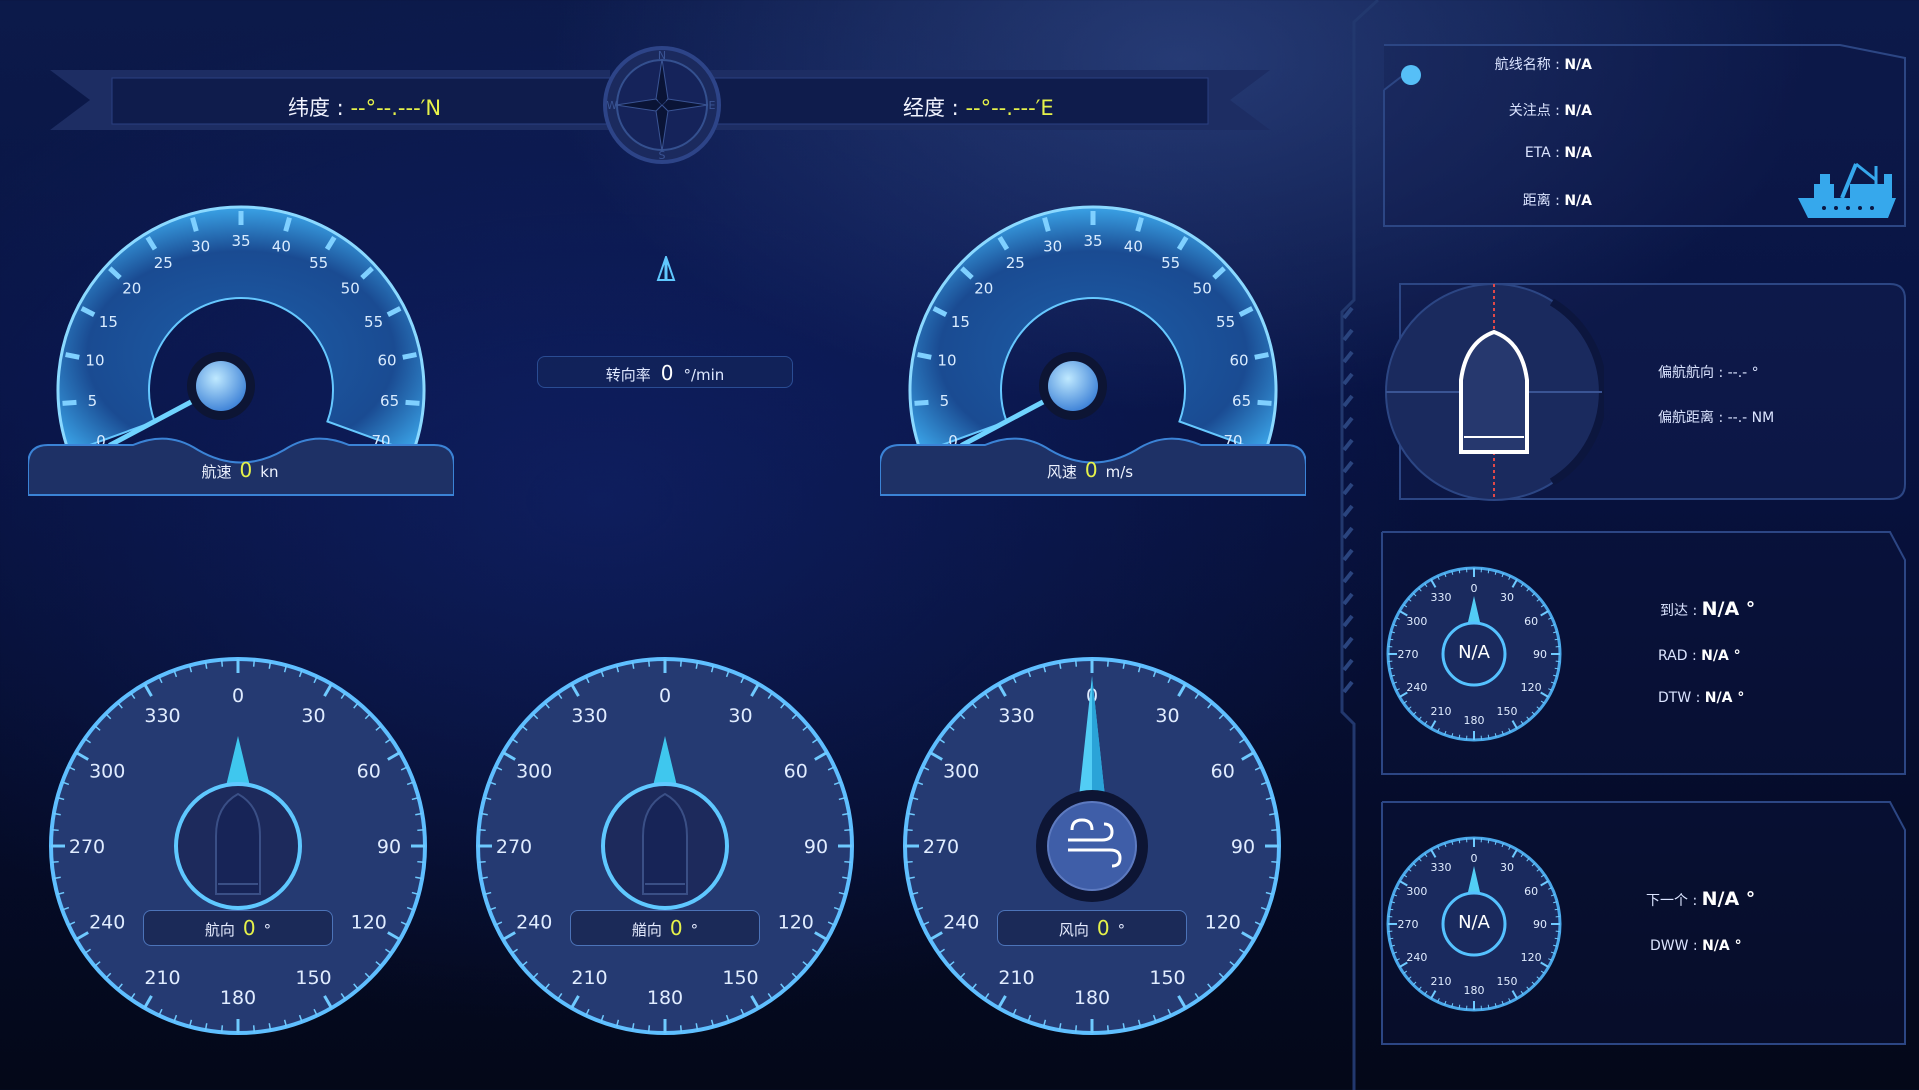 This screenshot has height=1090, width=1919. What do you see at coordinates (1092, 928) in the screenshot?
I see `wind-direction-readout: 风向 0 °` at bounding box center [1092, 928].